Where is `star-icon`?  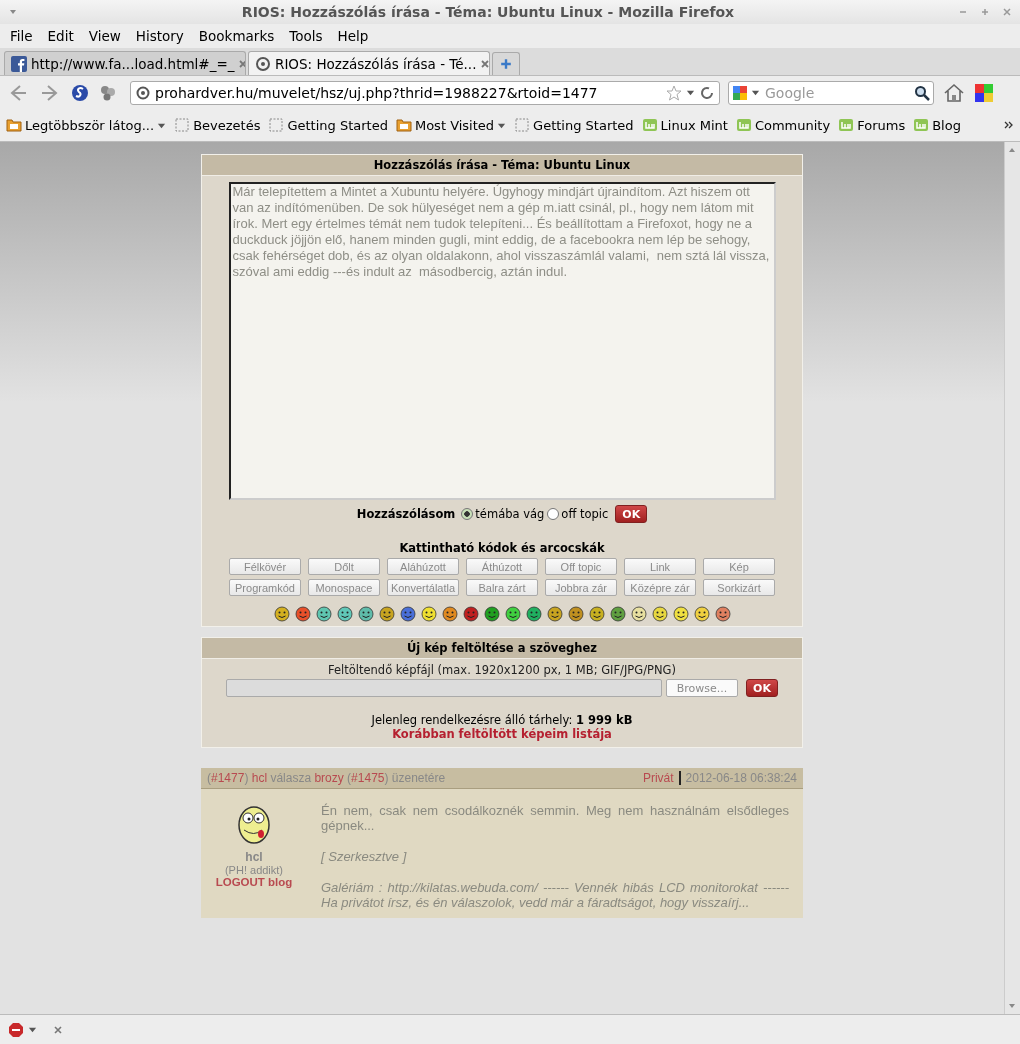
star-icon is located at coordinates (674, 92).